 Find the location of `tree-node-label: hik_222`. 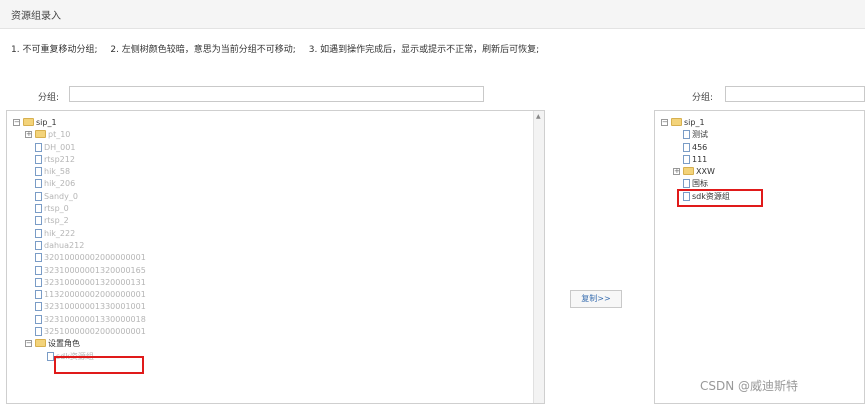

tree-node-label: hik_222 is located at coordinates (60, 233).